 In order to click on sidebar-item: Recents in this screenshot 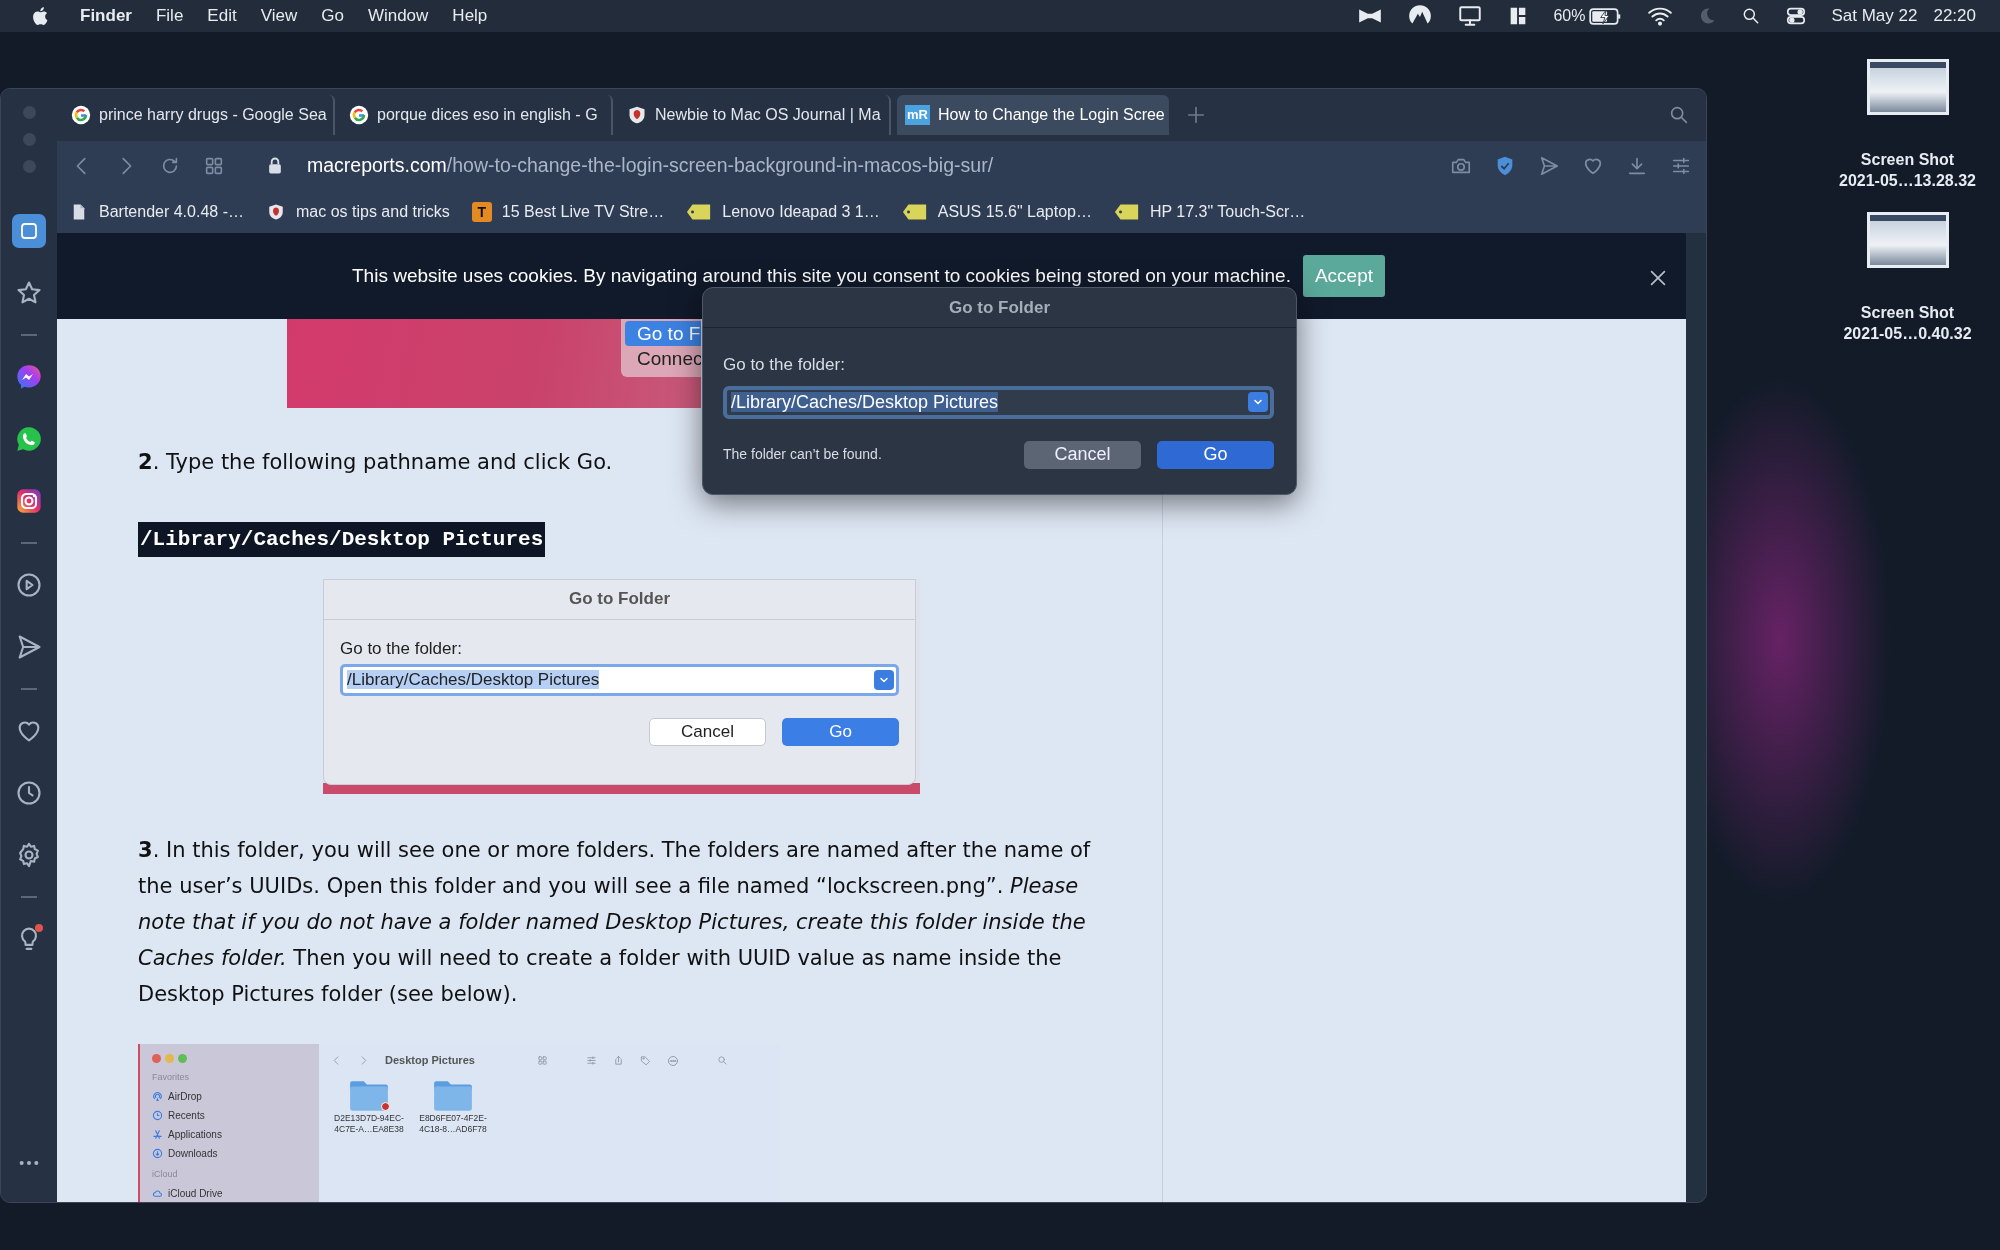, I will do `click(186, 1115)`.